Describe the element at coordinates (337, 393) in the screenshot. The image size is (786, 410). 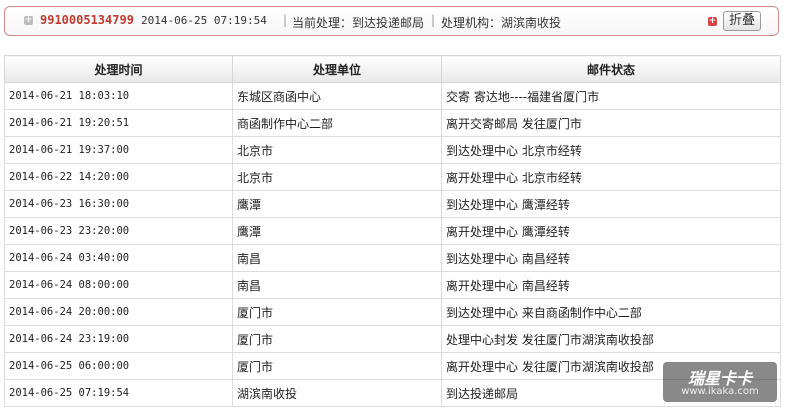
I see `cell-unit: 湖滨南收投` at that location.